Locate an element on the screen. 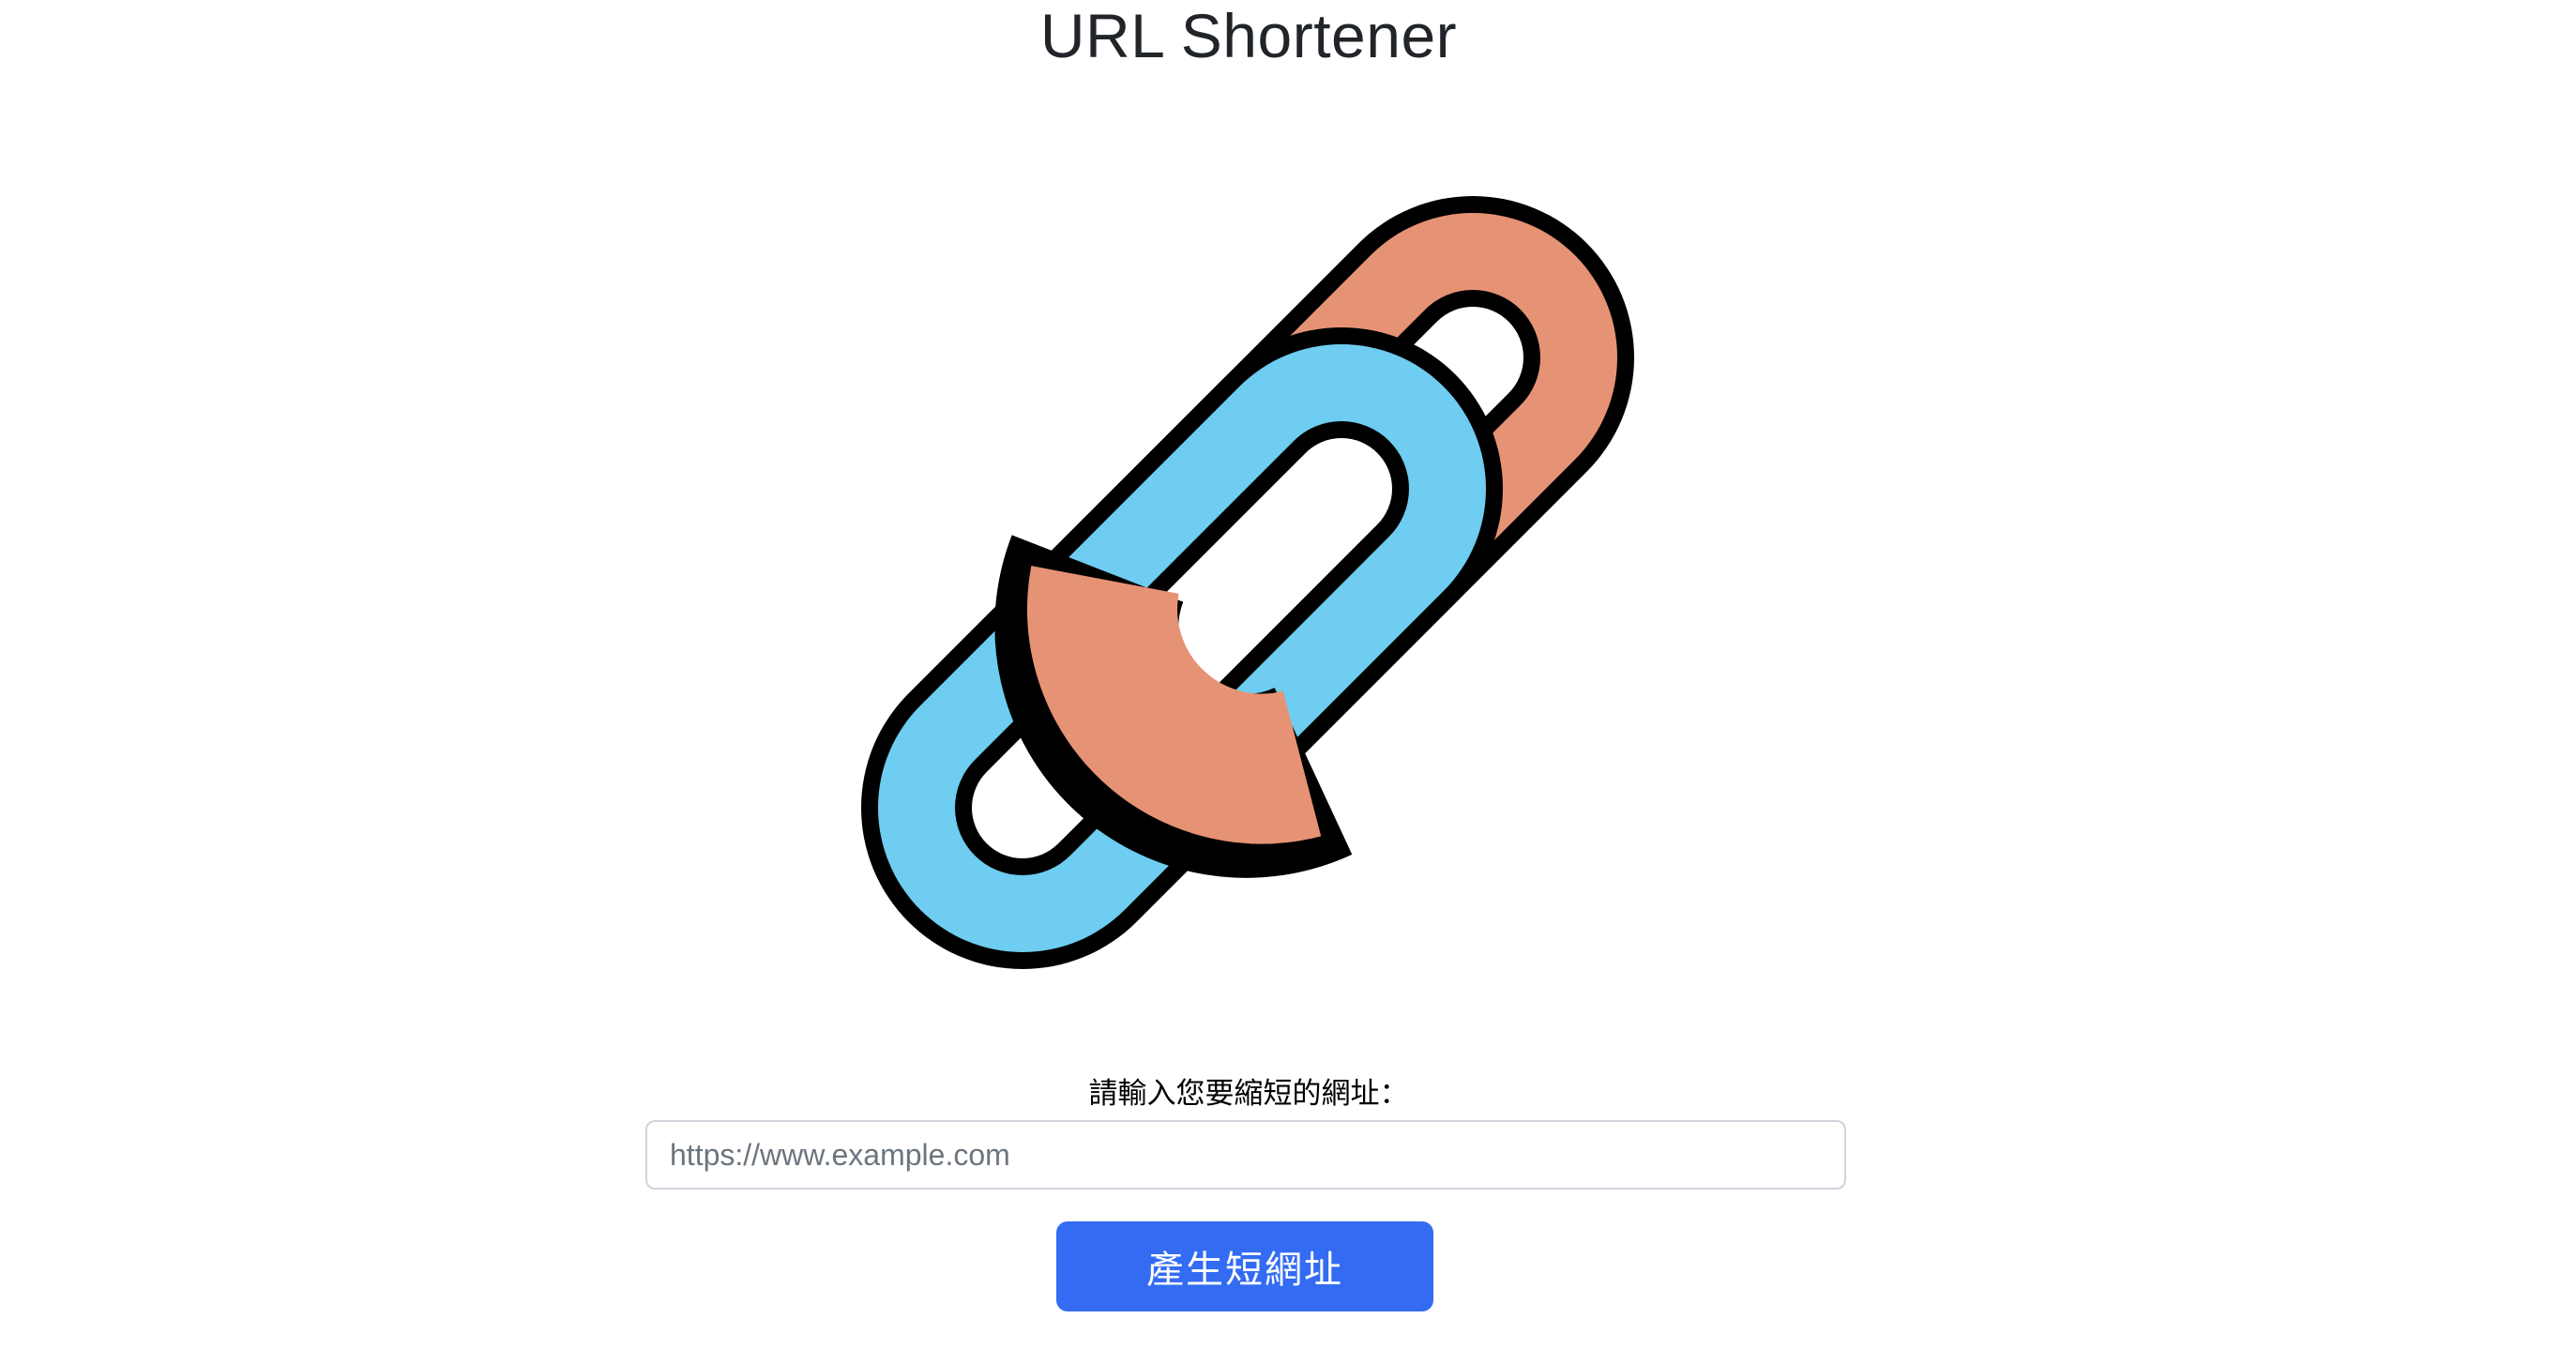  url-input is located at coordinates (1245, 1155).